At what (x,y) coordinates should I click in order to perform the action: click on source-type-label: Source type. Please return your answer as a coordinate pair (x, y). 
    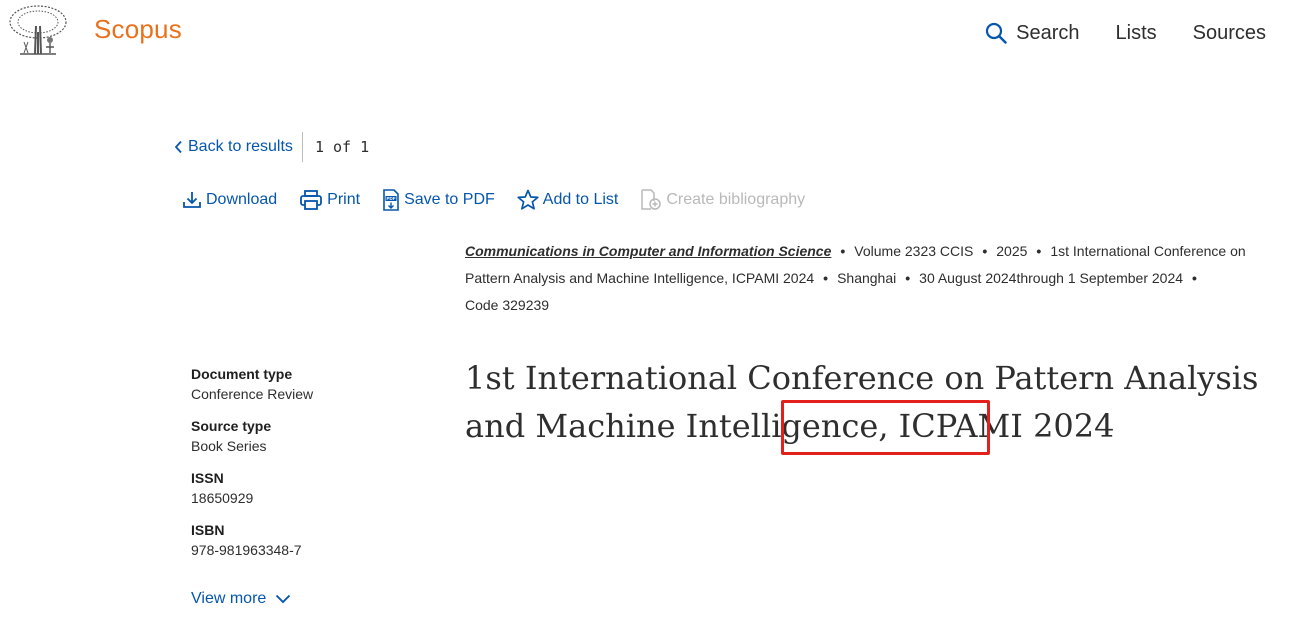
    Looking at the image, I should click on (231, 426).